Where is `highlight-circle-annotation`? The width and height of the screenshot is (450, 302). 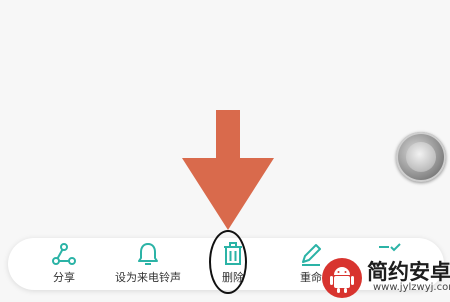 highlight-circle-annotation is located at coordinates (228, 262).